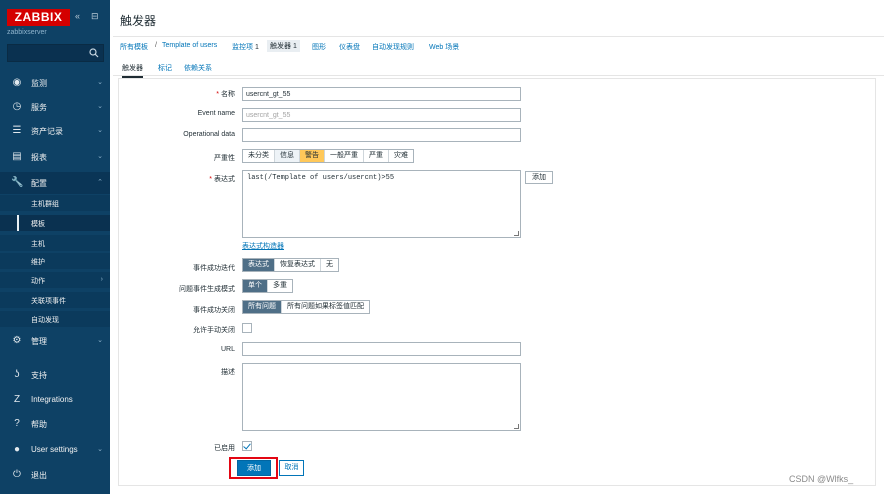 Image resolution: width=884 pixels, height=494 pixels. I want to click on breadcrumb-items: 监控项 1, so click(245, 47).